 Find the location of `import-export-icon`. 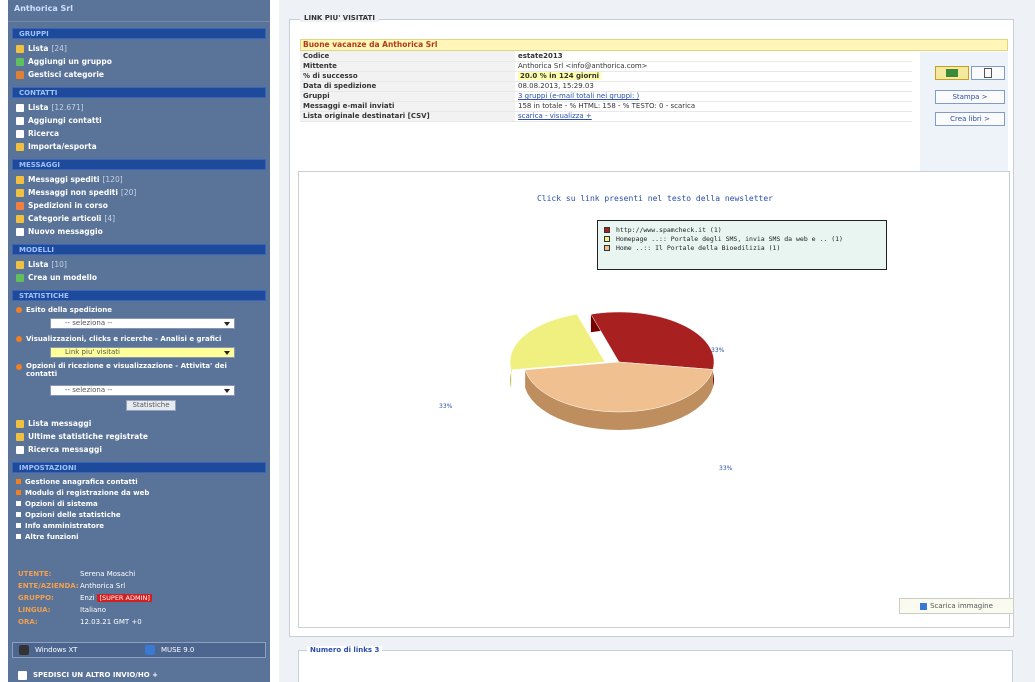

import-export-icon is located at coordinates (20, 146).